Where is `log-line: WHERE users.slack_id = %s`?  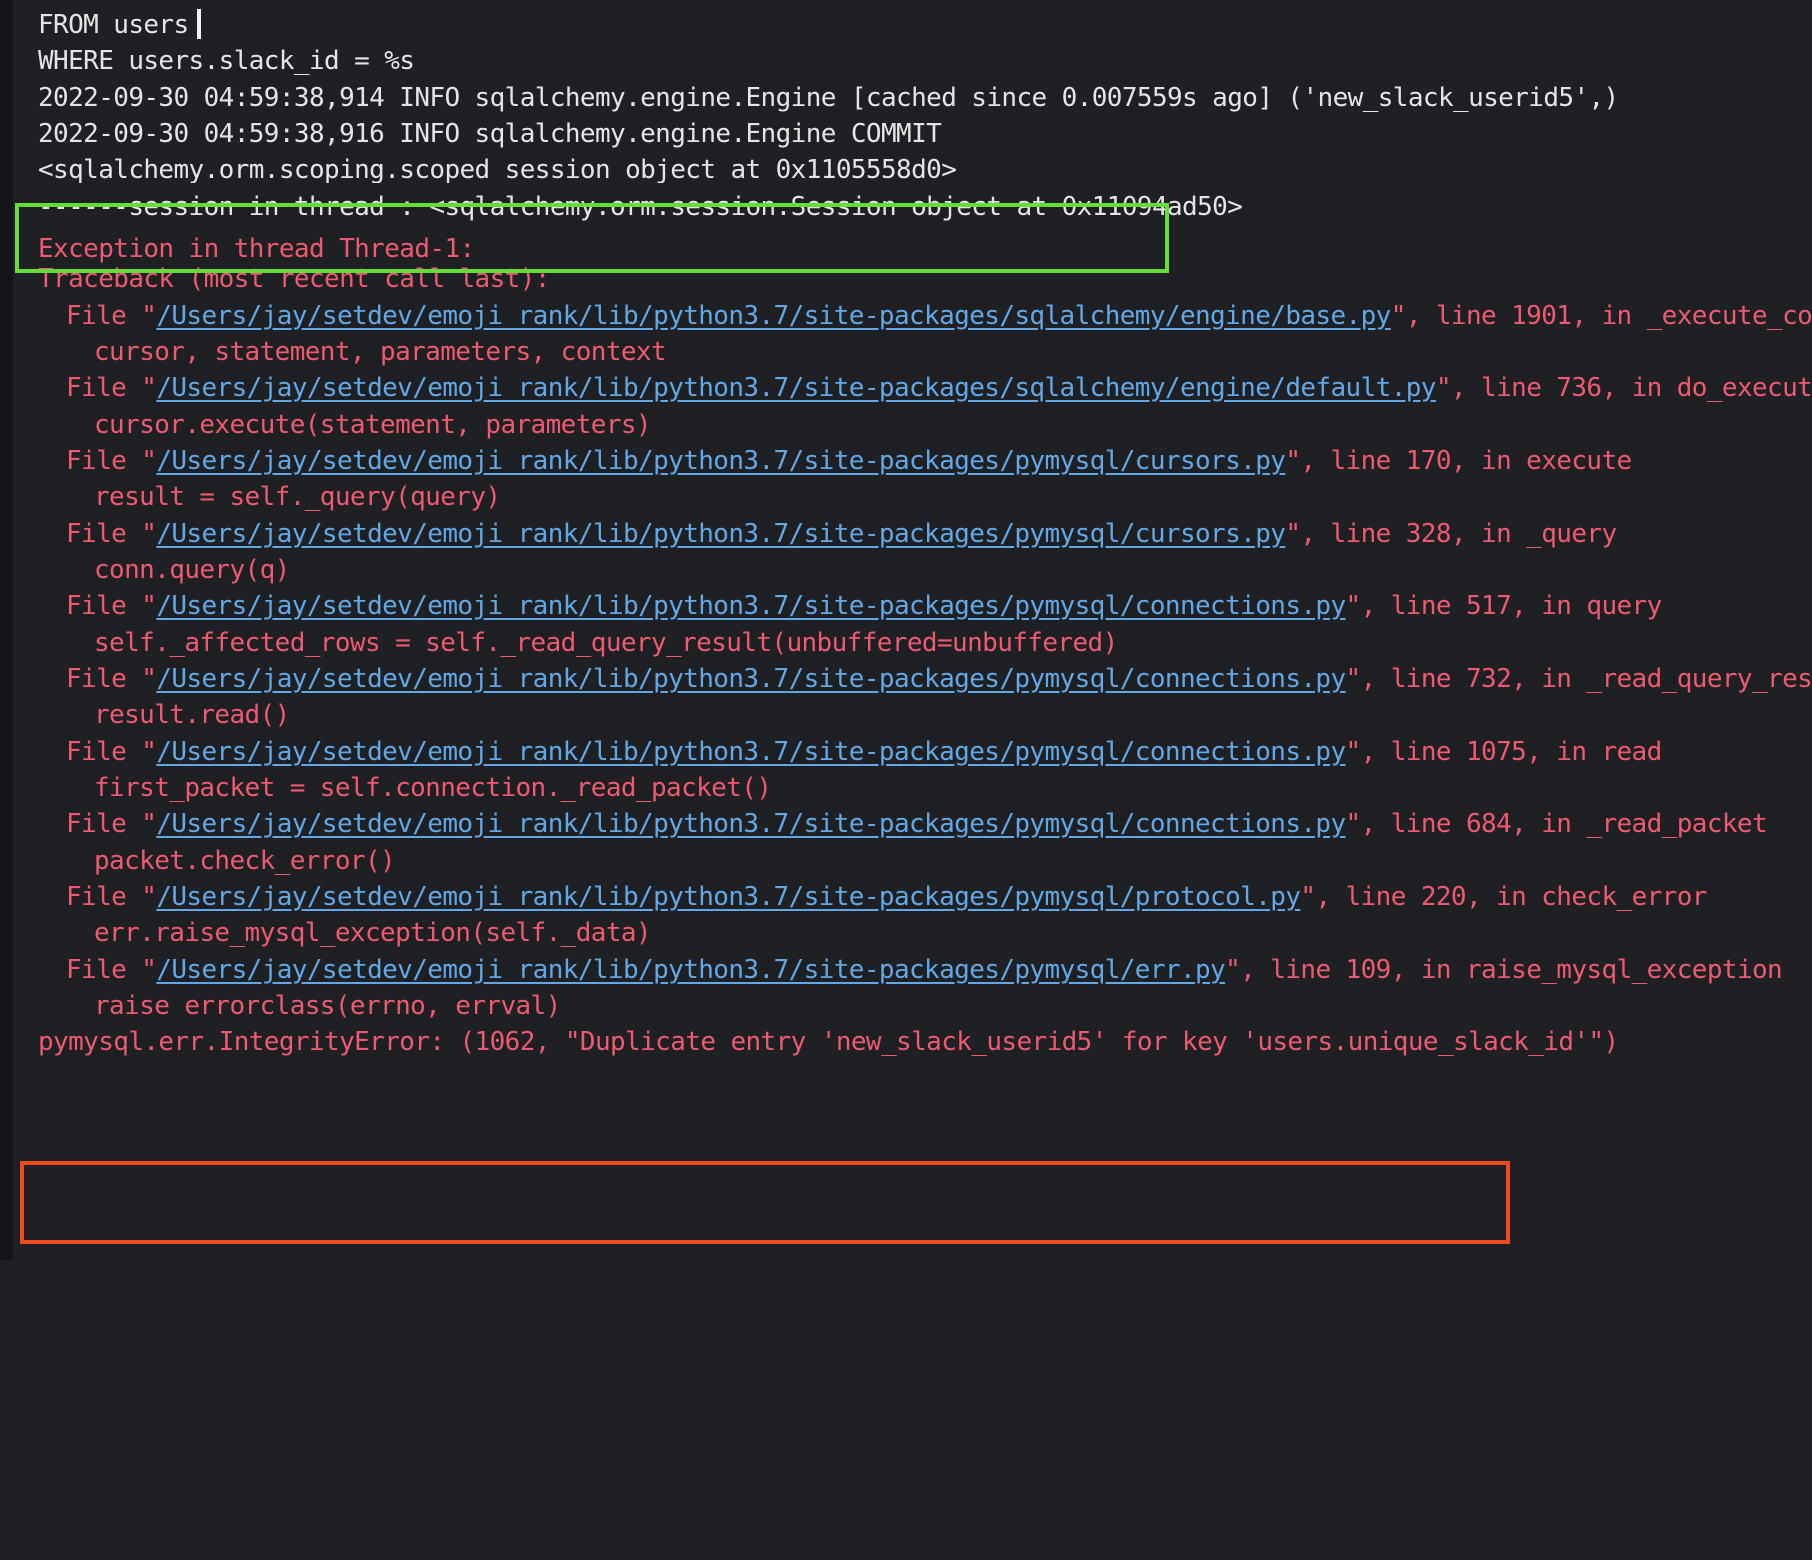
log-line: WHERE users.slack_id = %s is located at coordinates (226, 61).